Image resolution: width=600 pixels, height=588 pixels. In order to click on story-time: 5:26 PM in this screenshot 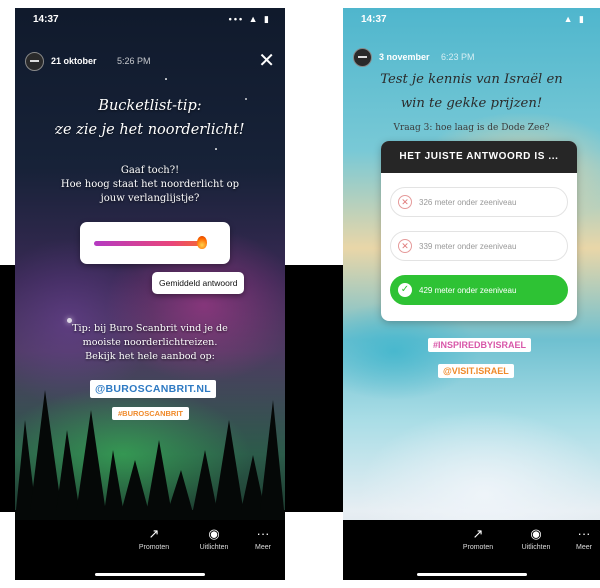, I will do `click(134, 61)`.